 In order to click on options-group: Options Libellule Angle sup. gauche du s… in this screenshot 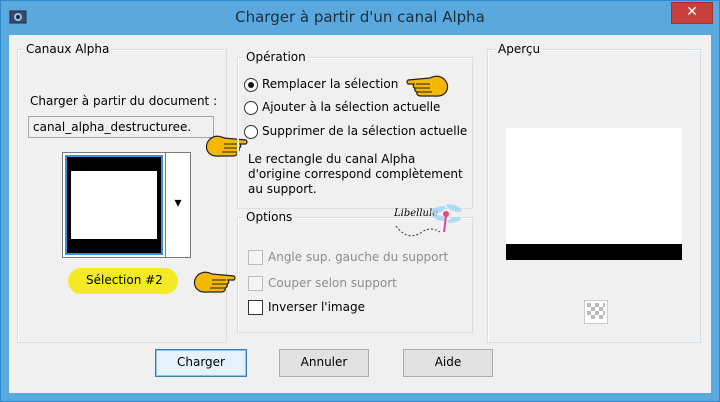, I will do `click(355, 268)`.